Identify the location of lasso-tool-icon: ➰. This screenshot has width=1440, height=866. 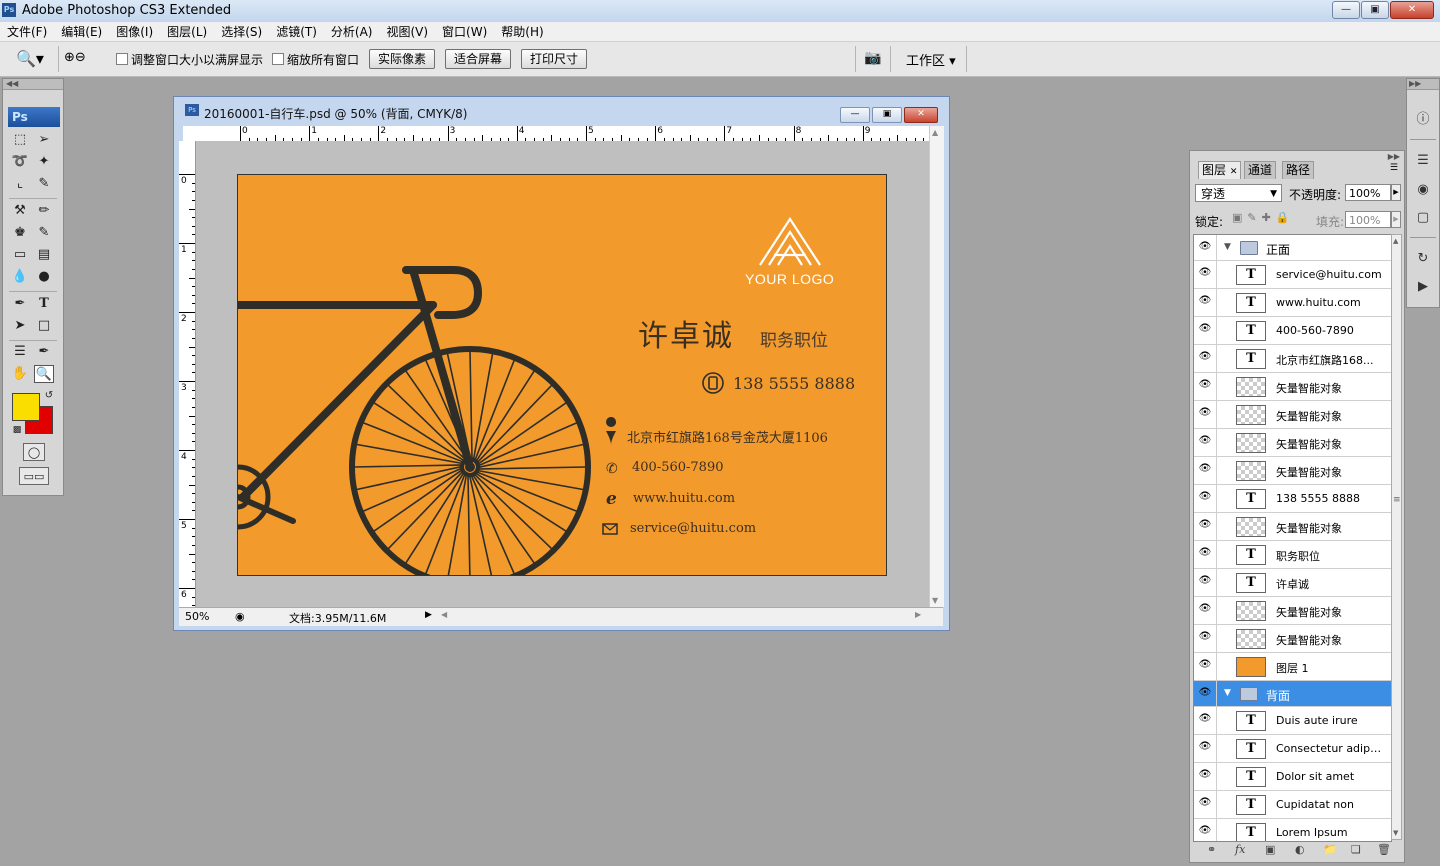
(20, 162).